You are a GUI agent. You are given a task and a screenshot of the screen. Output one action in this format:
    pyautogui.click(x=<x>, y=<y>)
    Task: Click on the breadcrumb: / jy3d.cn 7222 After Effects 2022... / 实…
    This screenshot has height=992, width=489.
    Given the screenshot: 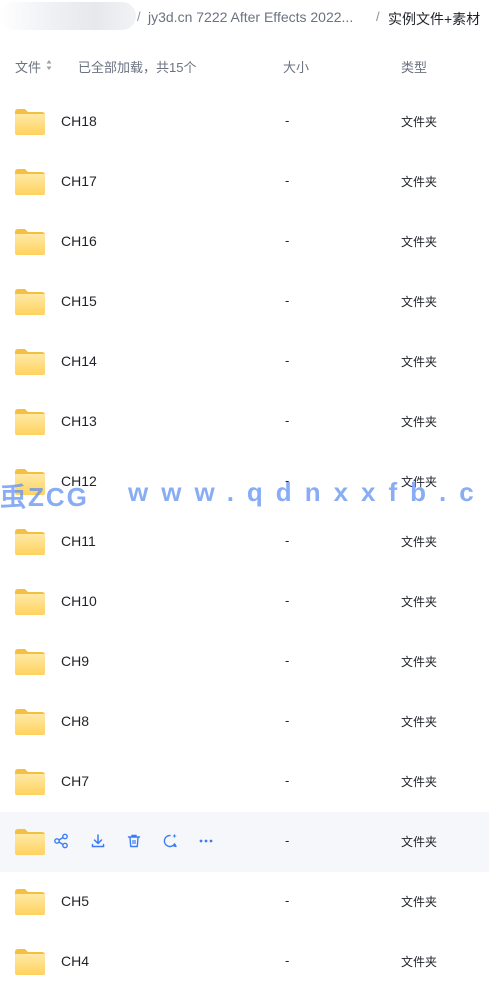 What is the action you would take?
    pyautogui.click(x=244, y=17)
    